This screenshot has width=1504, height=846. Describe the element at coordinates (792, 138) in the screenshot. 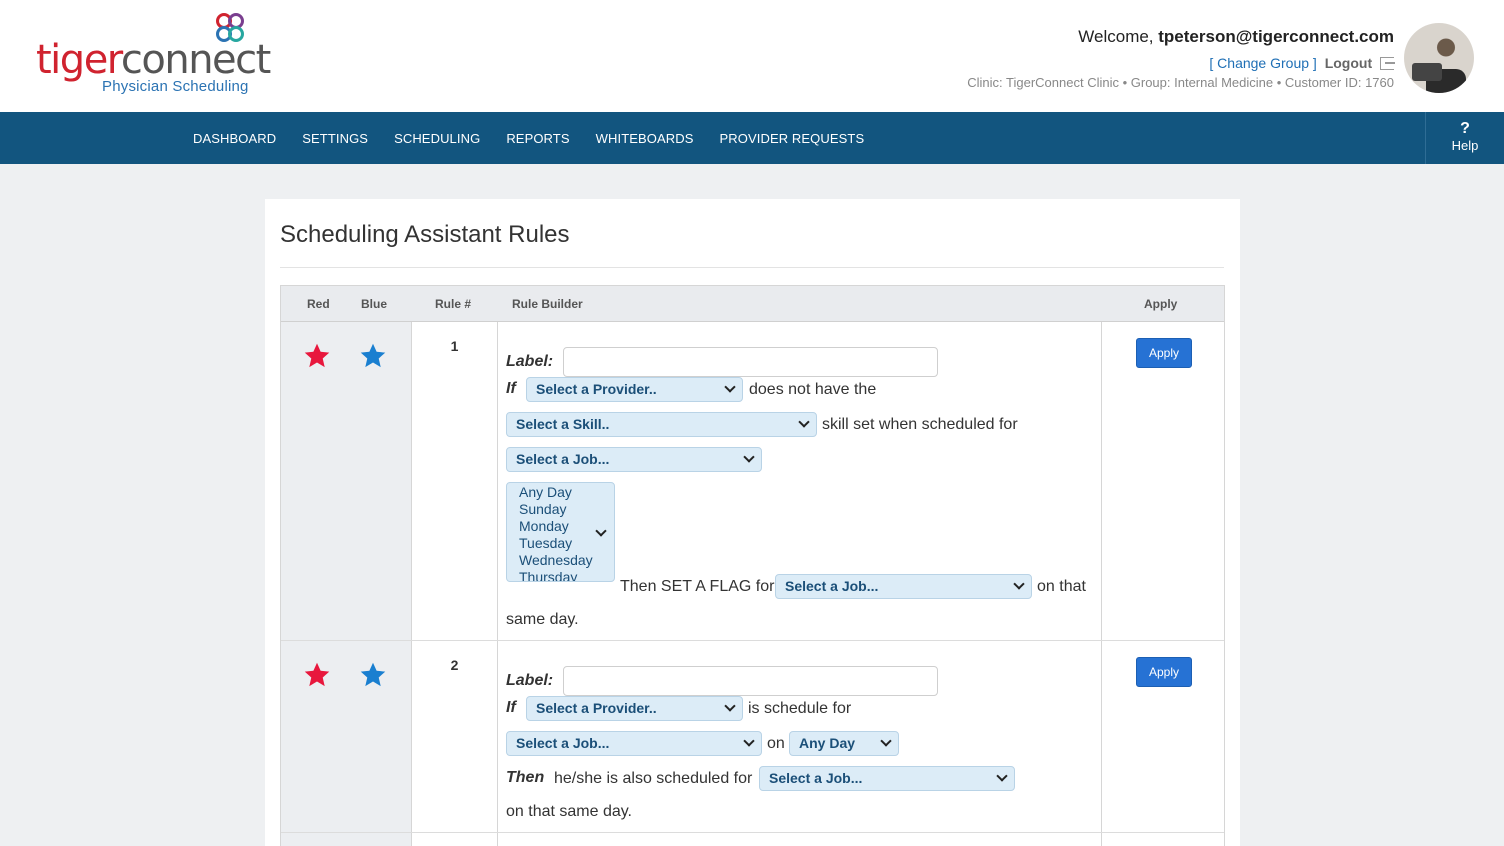

I see `nav-provider-requests: PROVIDER REQUESTS` at that location.